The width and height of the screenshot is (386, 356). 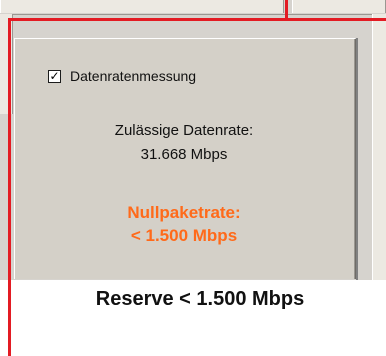 What do you see at coordinates (184, 154) in the screenshot?
I see `allowed-rate-value: 31.668 Mbps` at bounding box center [184, 154].